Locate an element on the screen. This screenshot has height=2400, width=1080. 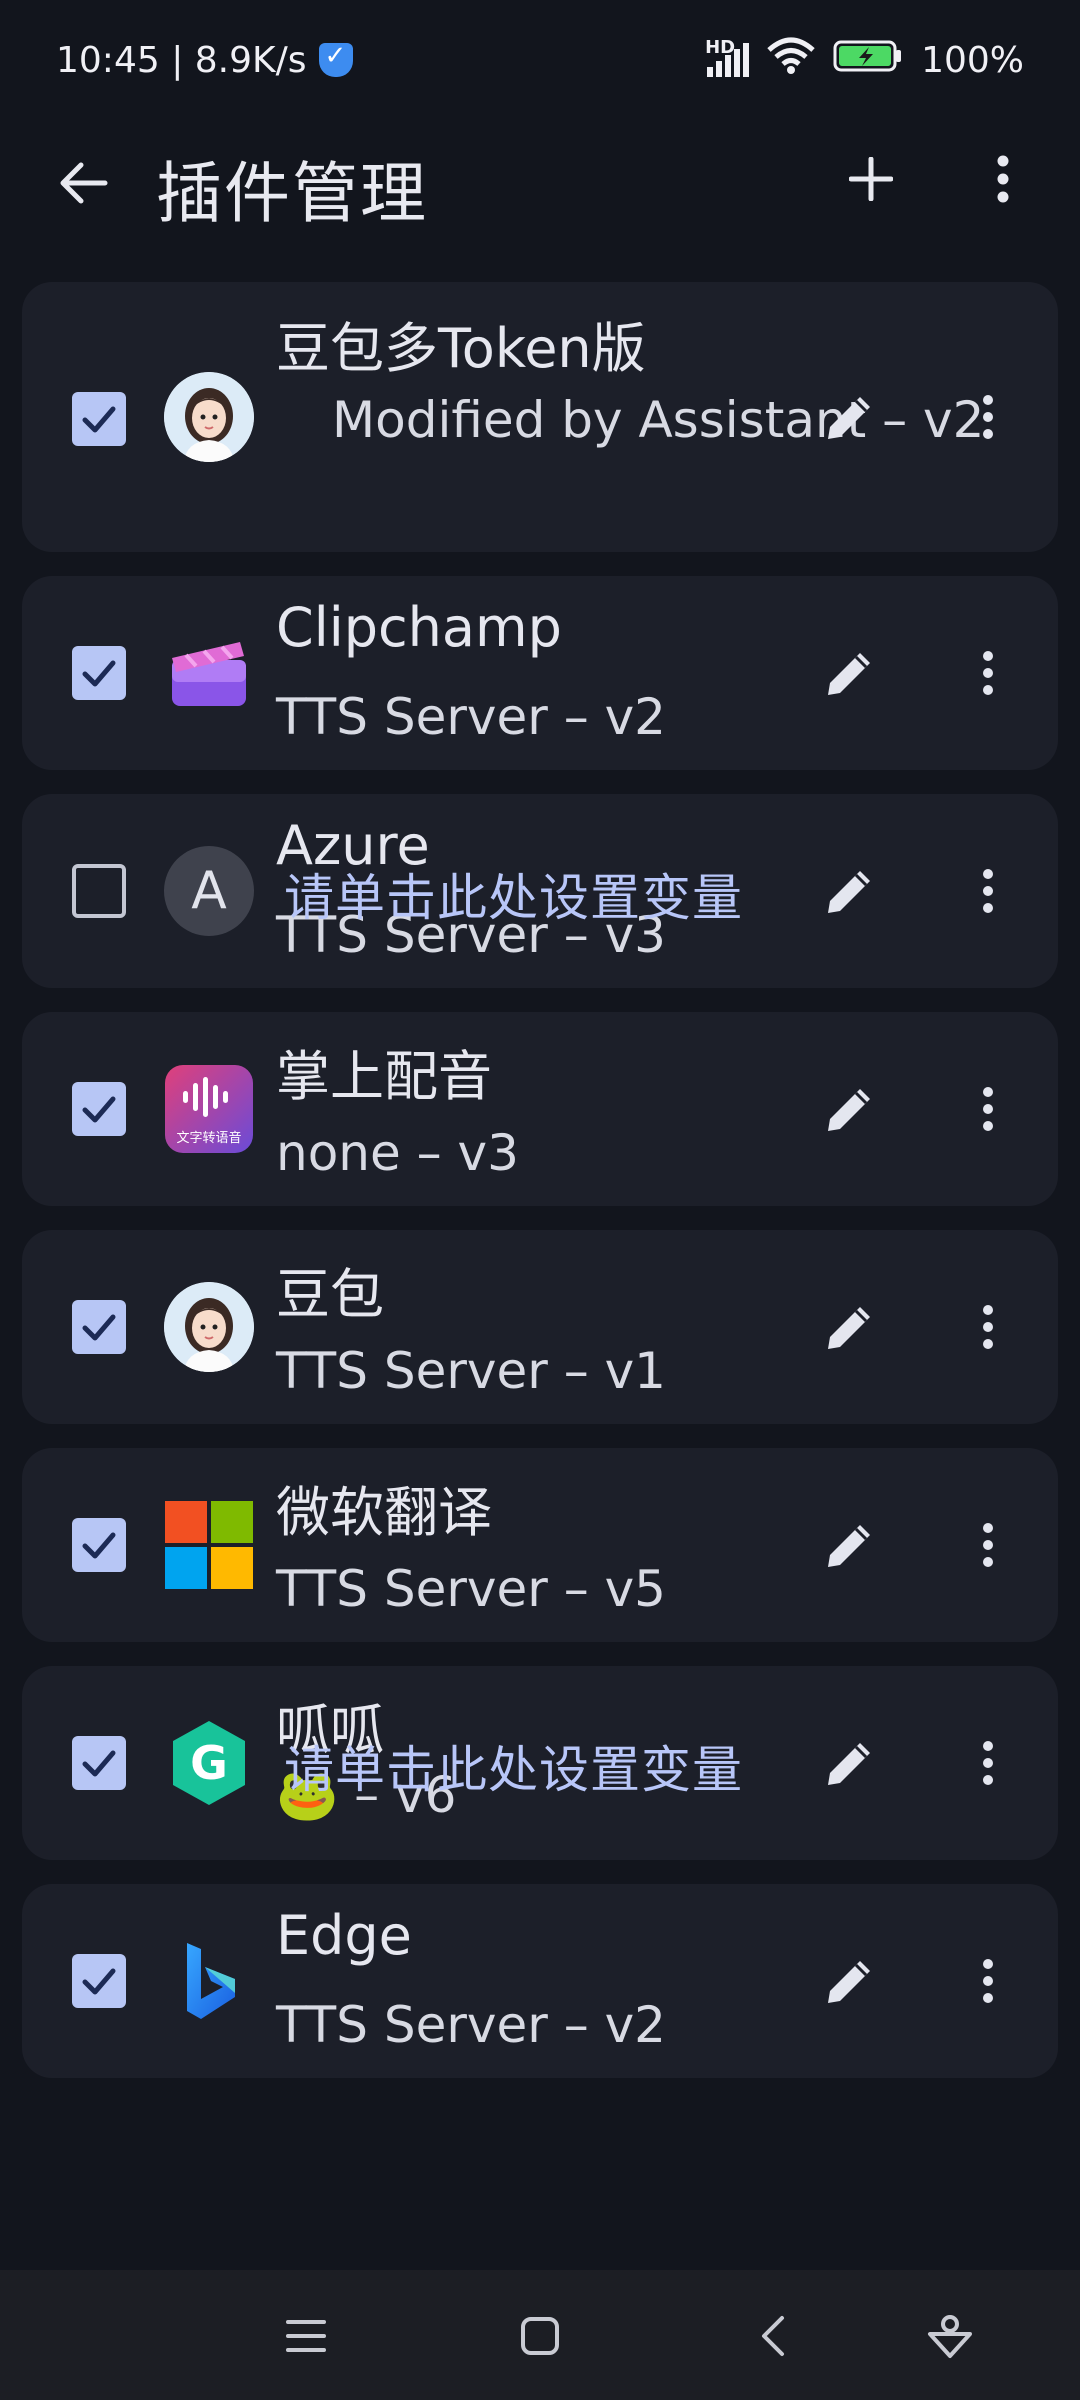
plugin-card: 豆包多Token版 Modified by Assistant – v2 is located at coordinates (540, 417).